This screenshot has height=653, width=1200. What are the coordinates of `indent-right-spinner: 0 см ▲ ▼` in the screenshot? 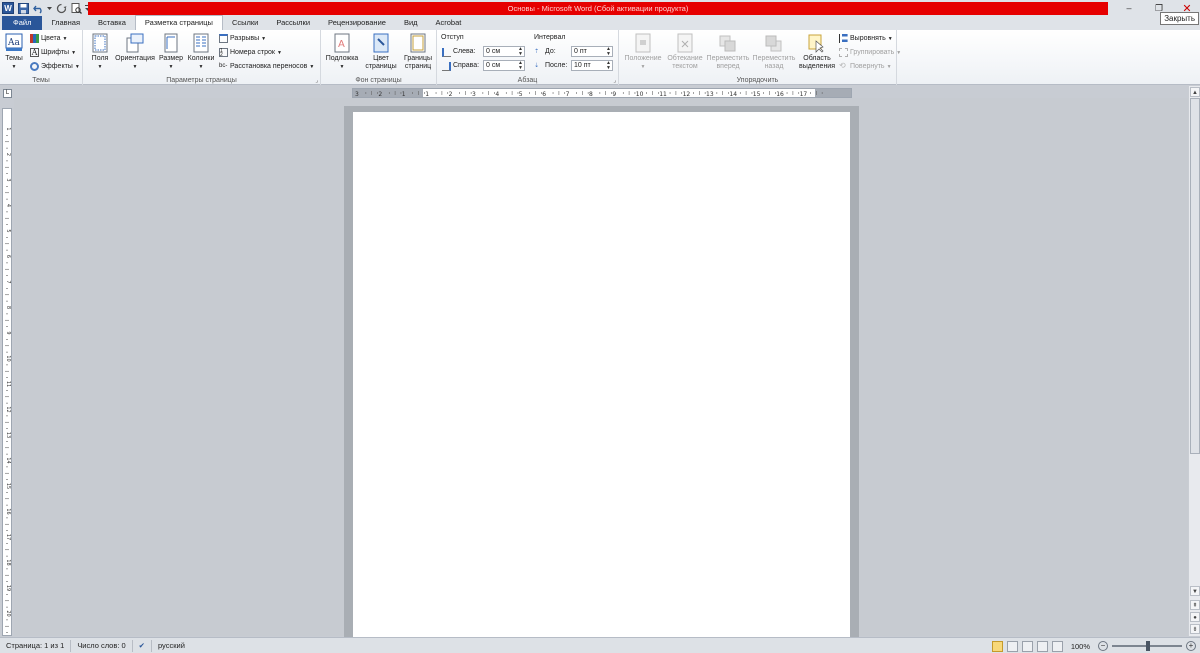 It's located at (504, 65).